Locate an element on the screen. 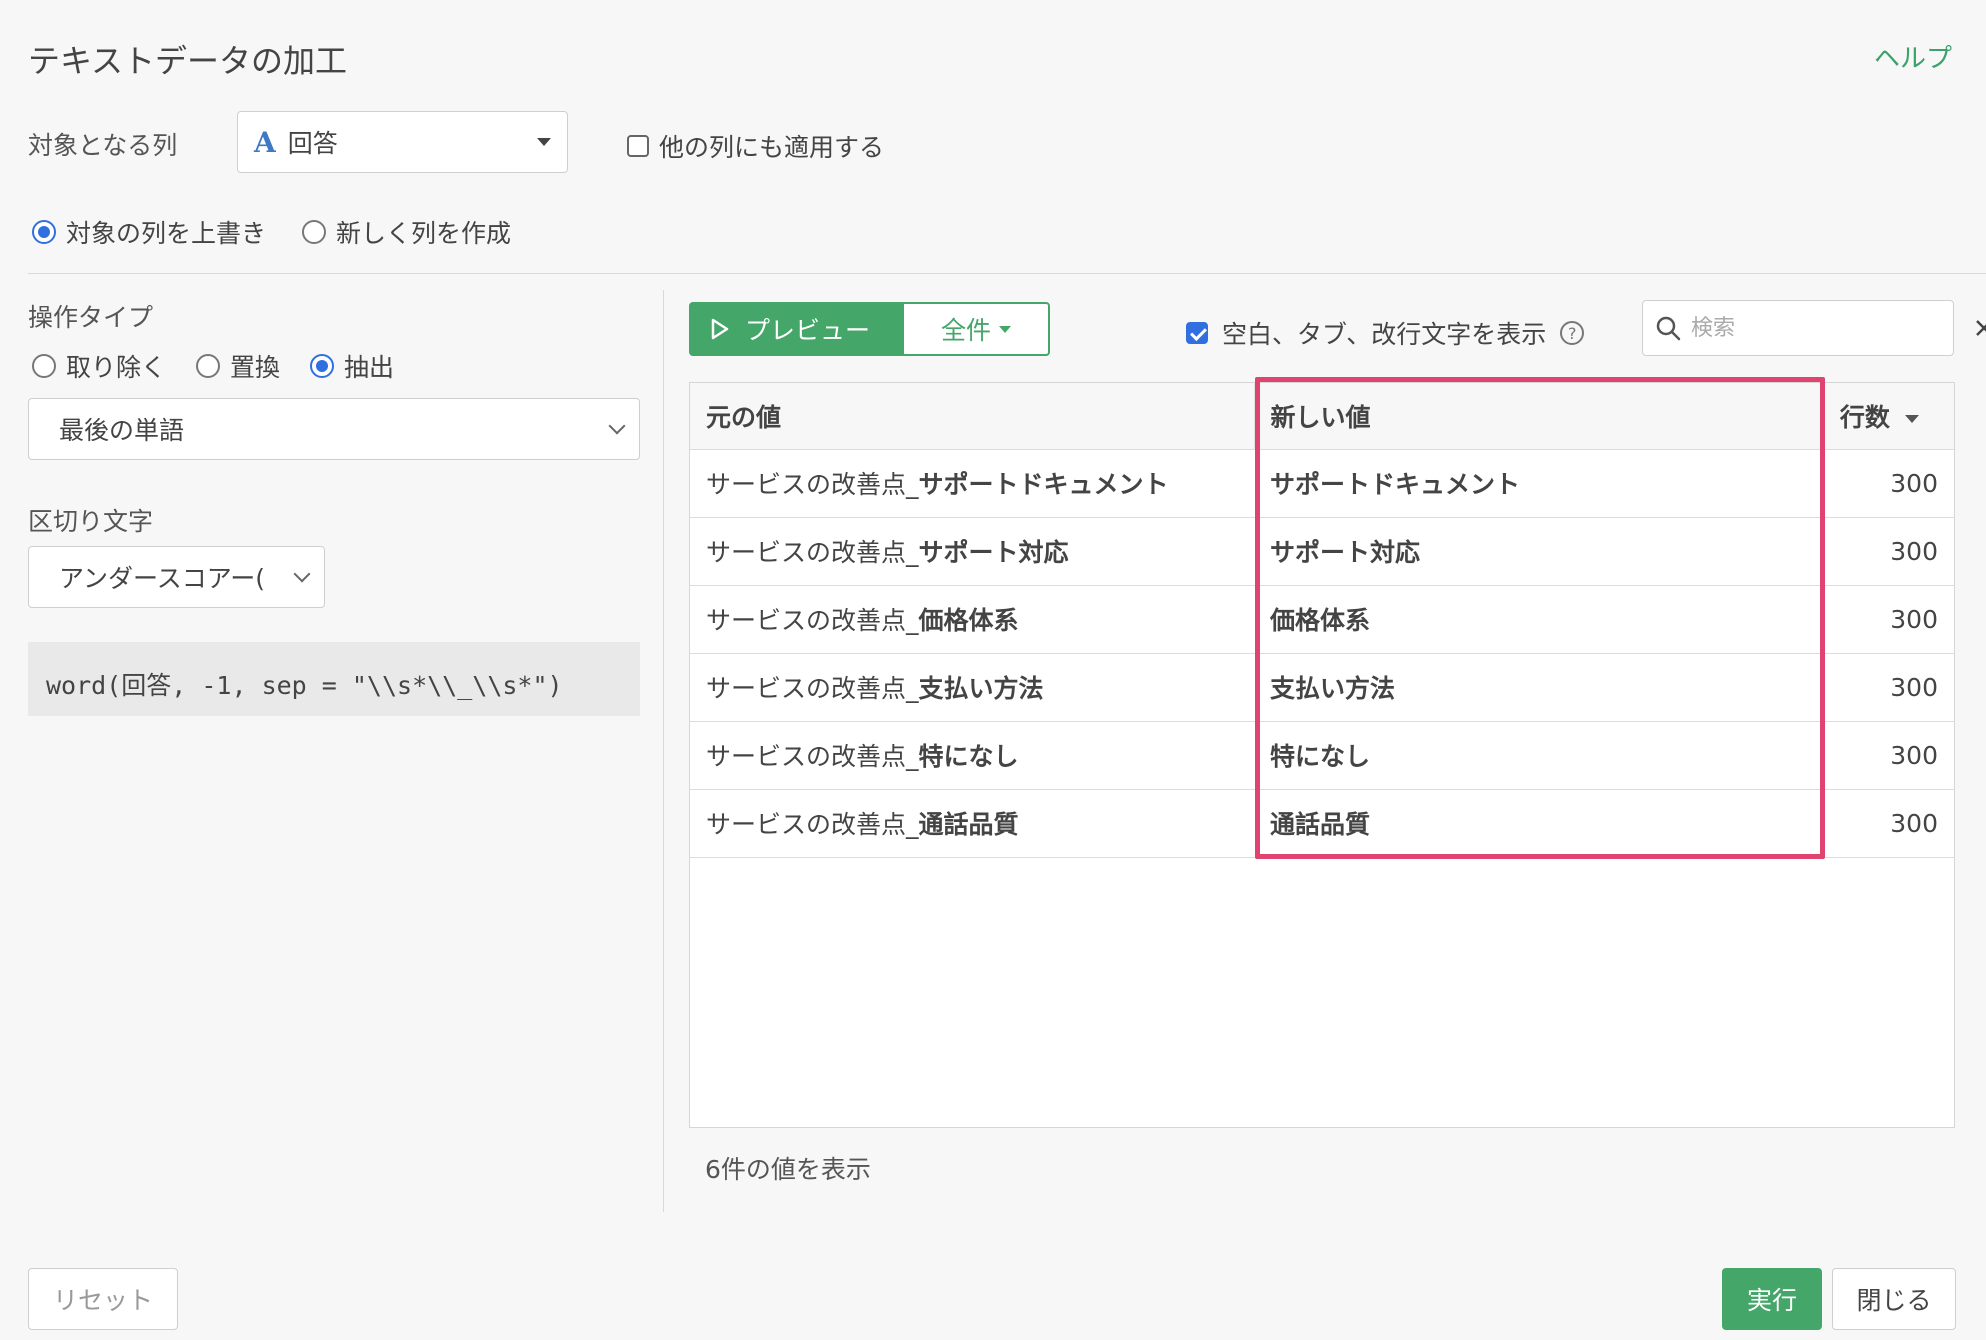 Image resolution: width=1986 pixels, height=1340 pixels. operation-type-group: 取り除く 置換 抽出 is located at coordinates (213, 366).